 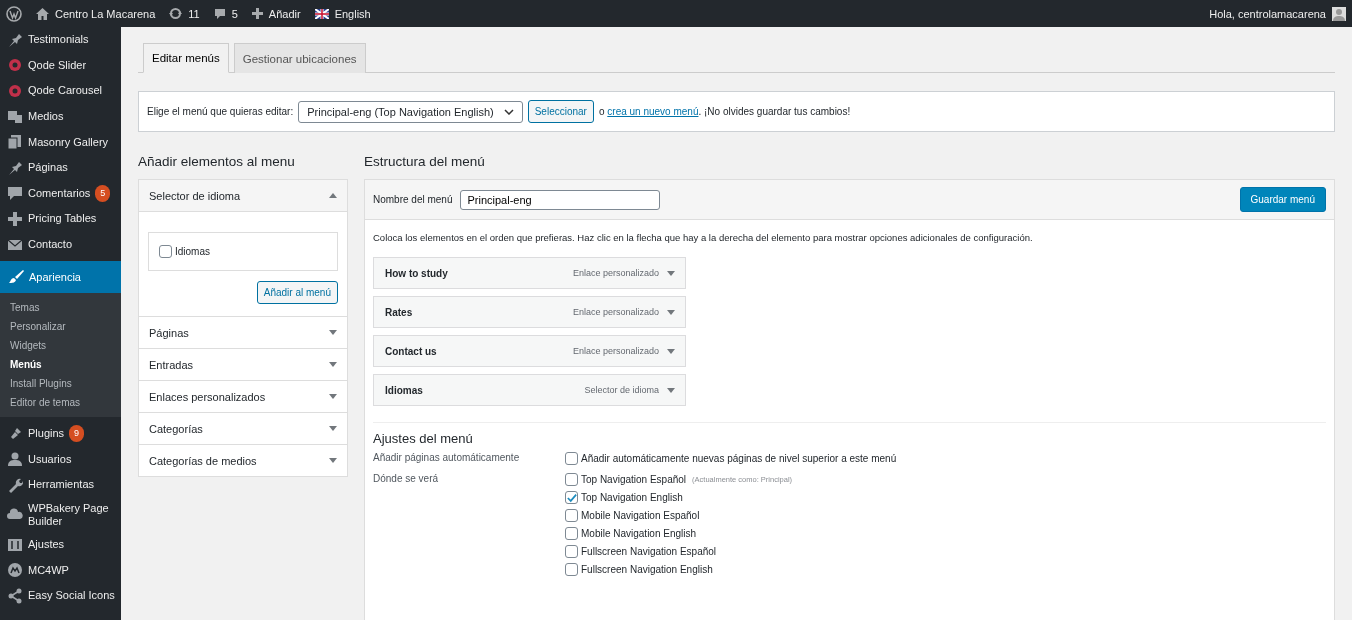 I want to click on menu-item-bar: How to study Enlace personalizado, so click(x=529, y=273).